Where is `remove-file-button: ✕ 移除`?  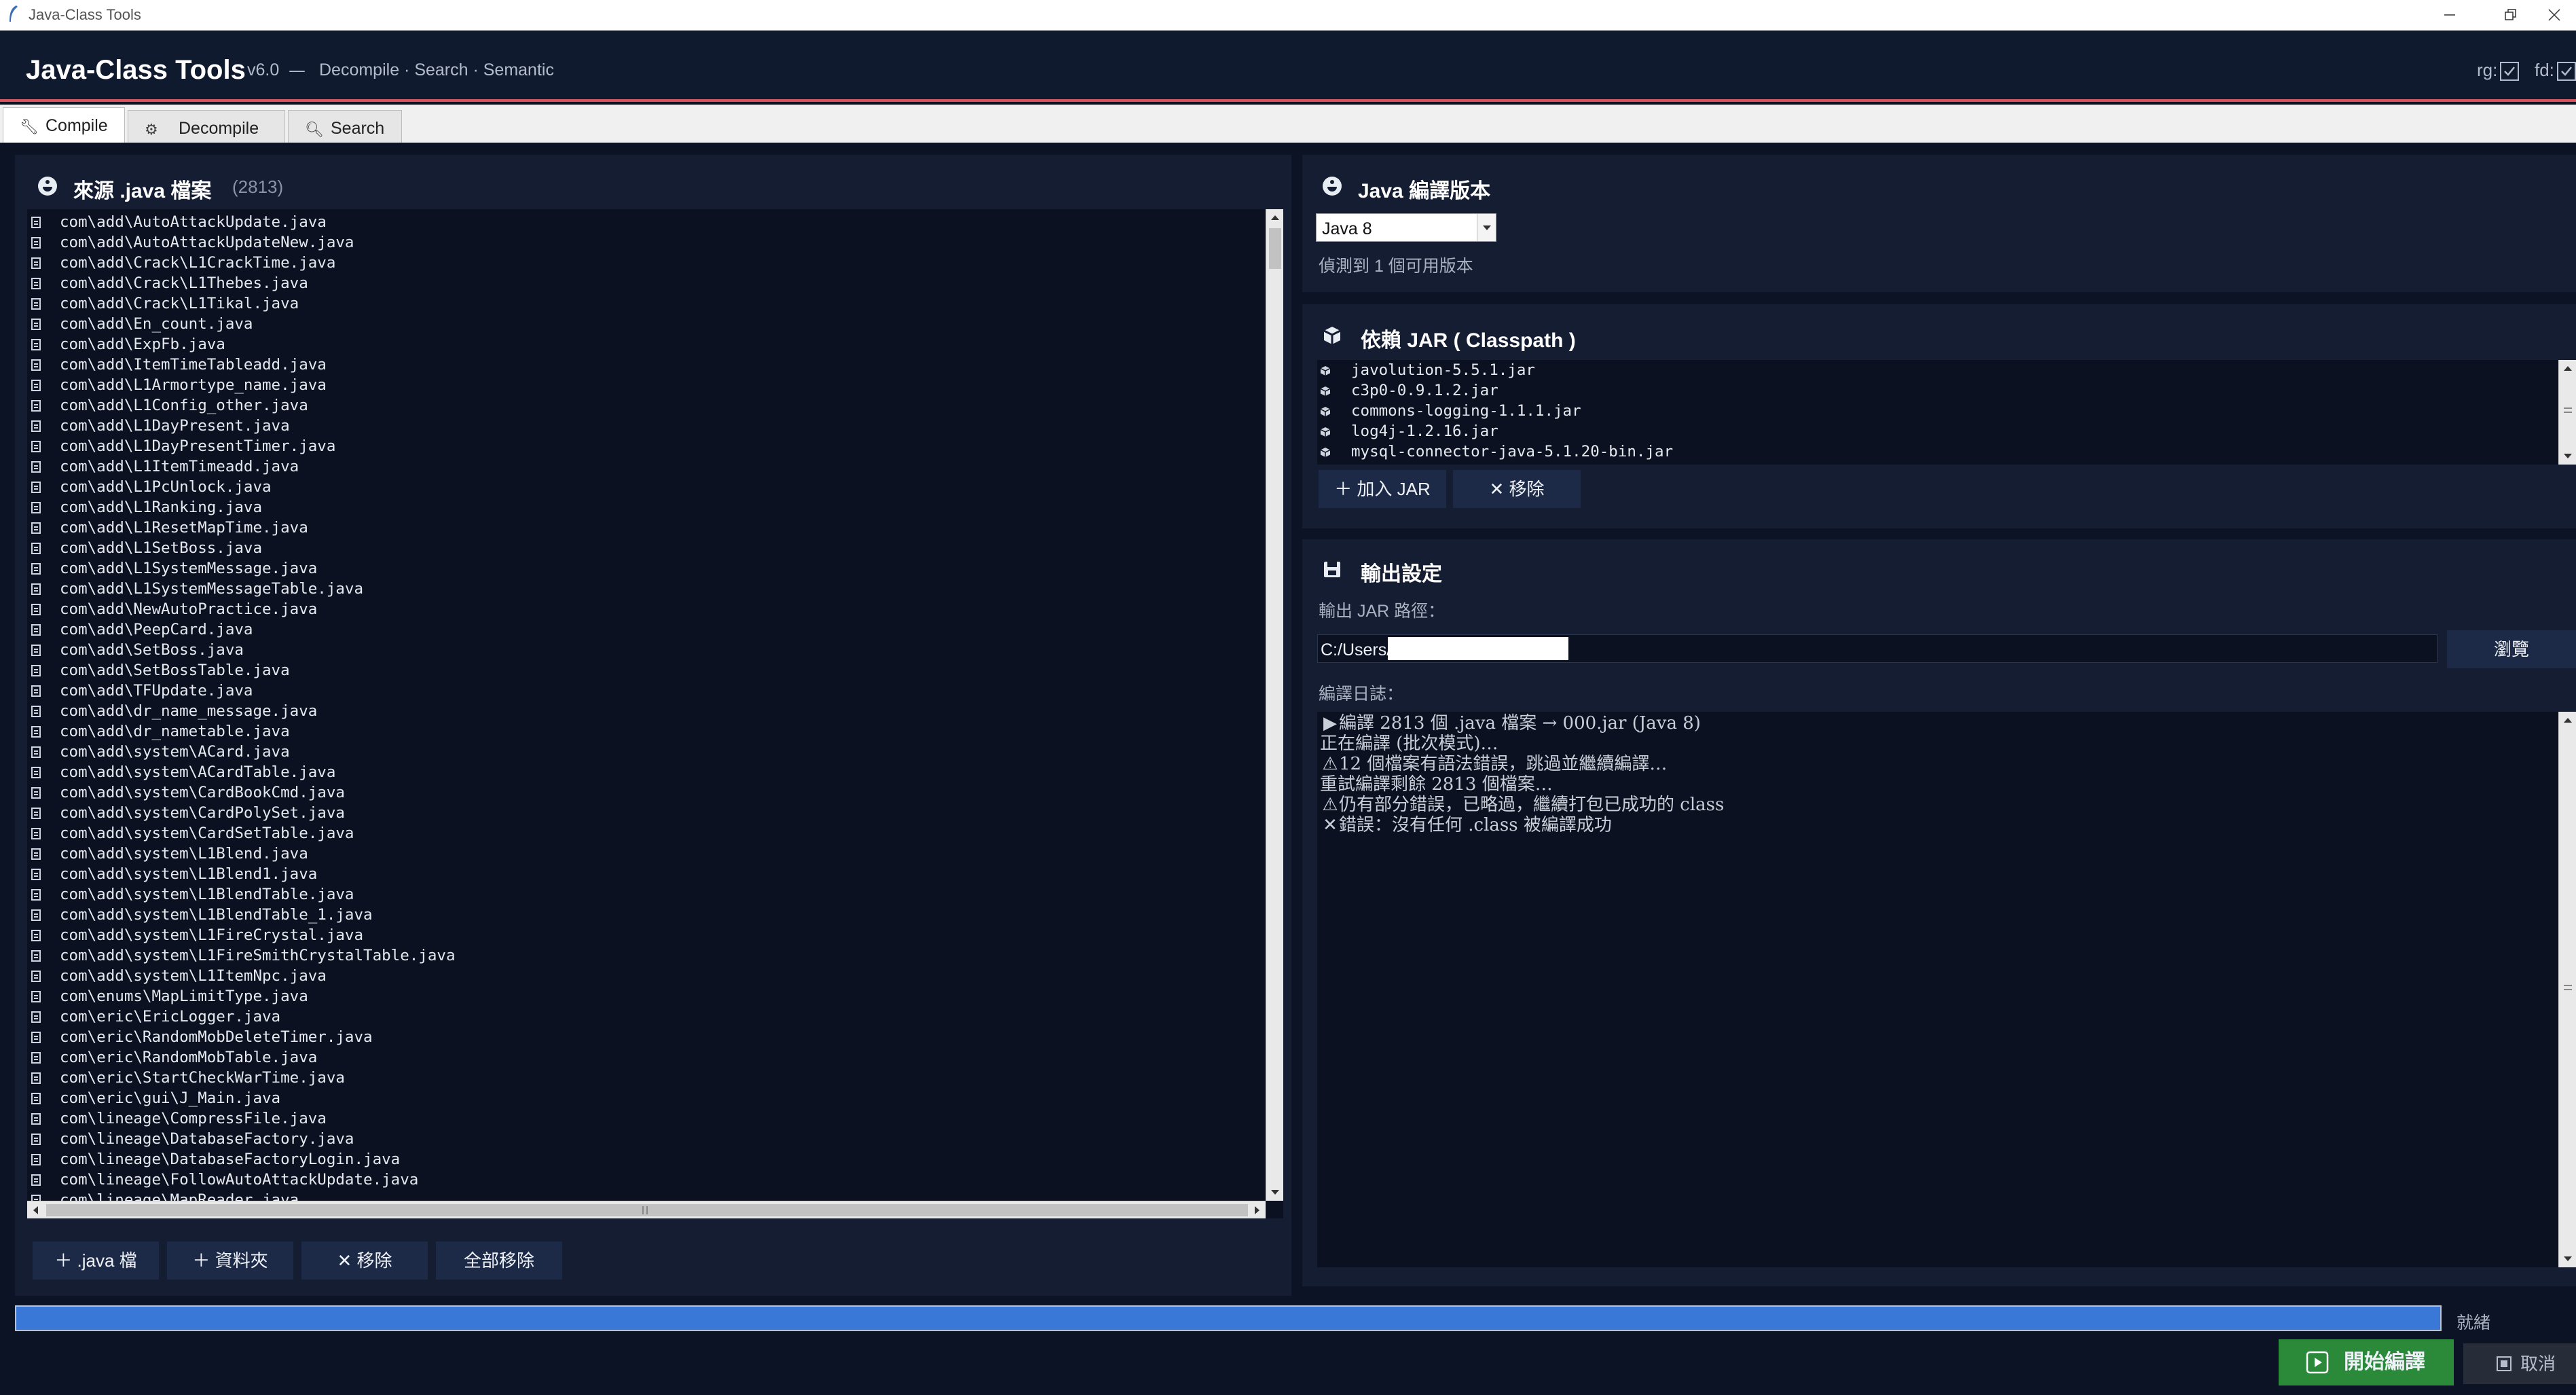
remove-file-button: ✕ 移除 is located at coordinates (364, 1261).